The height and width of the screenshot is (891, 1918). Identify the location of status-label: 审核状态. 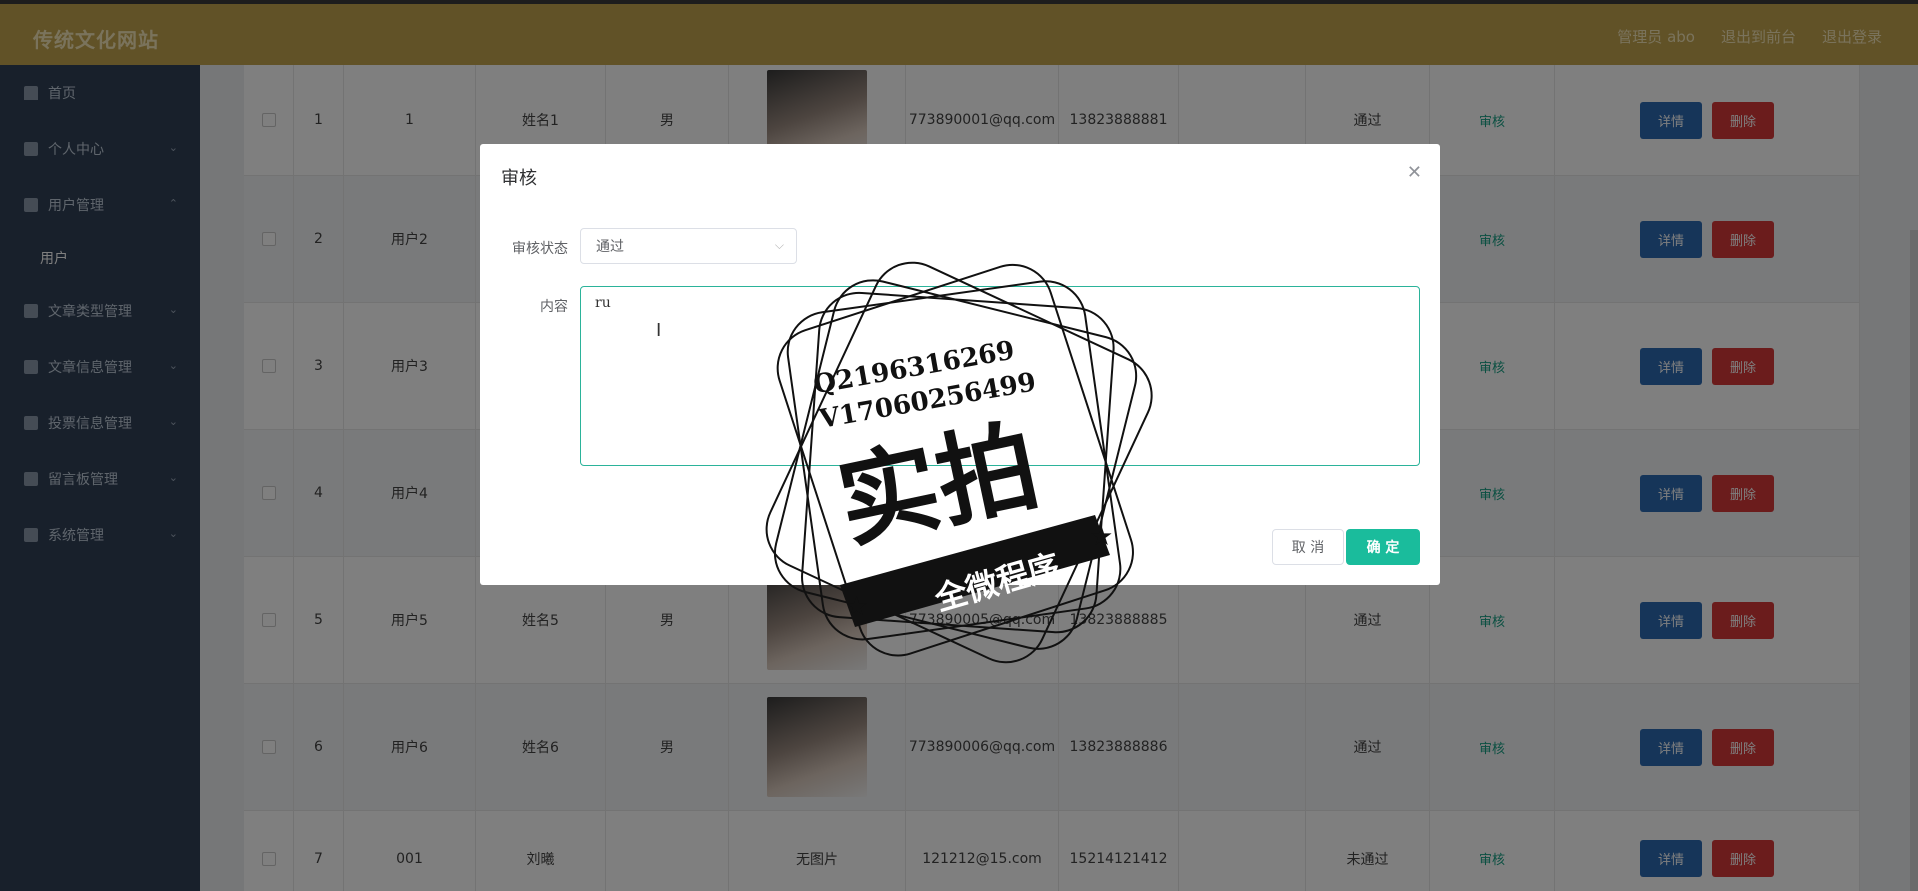
(540, 249).